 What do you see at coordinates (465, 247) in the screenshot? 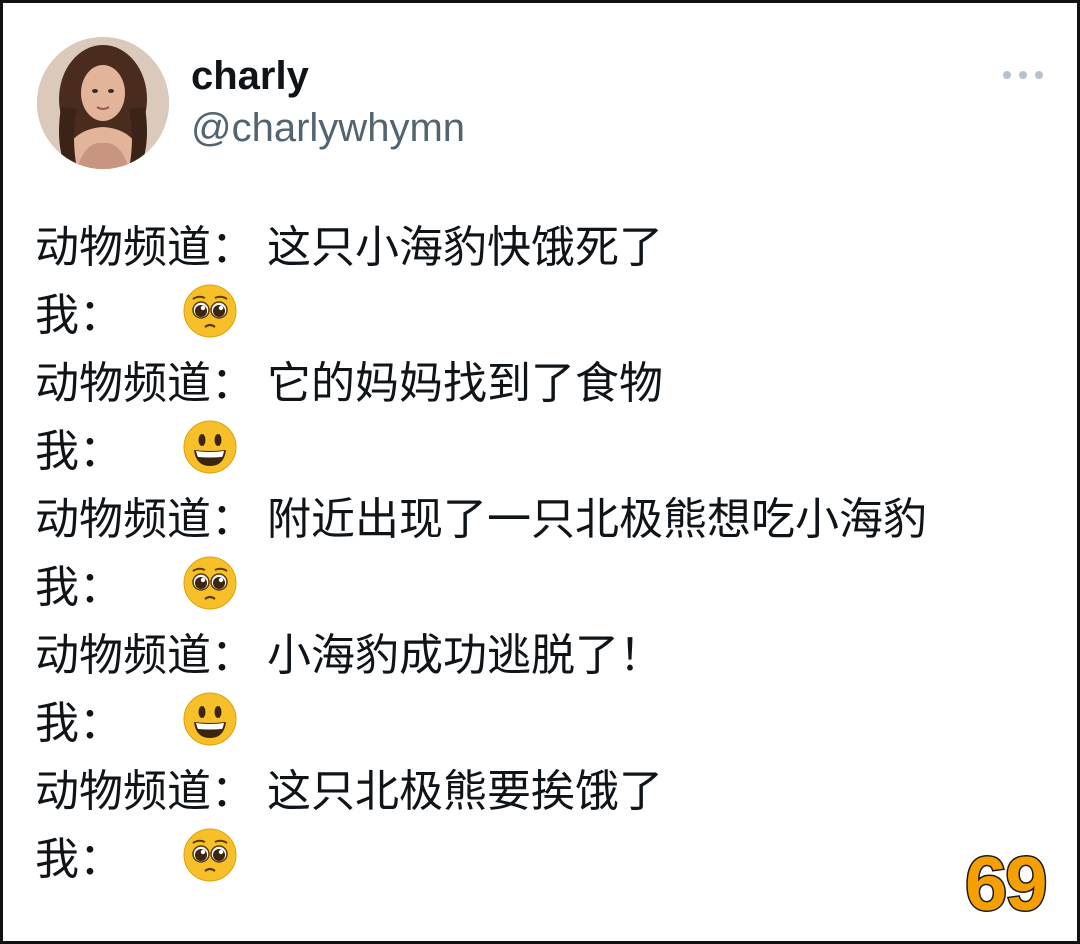
I see `line-text: 这只小海豹快饿死了` at bounding box center [465, 247].